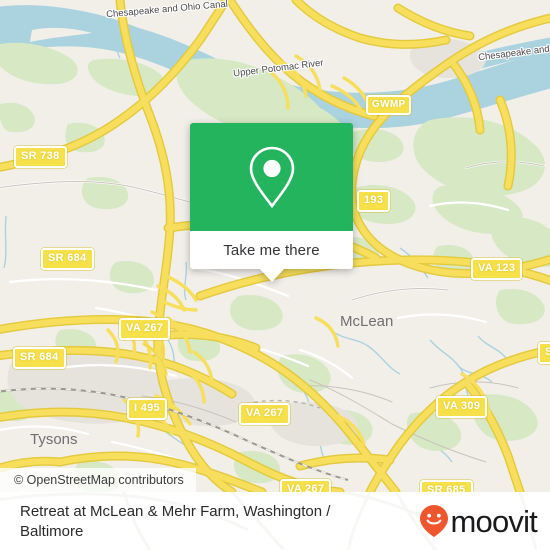  I want to click on road-shield: SR 685, so click(446, 486).